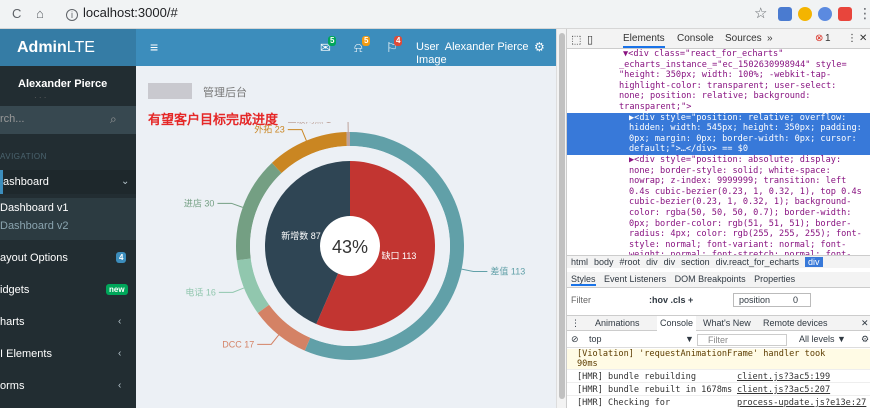 The image size is (870, 408). Describe the element at coordinates (68, 182) in the screenshot. I see `sidebar-item-dashboard: ashboard ⌄` at that location.